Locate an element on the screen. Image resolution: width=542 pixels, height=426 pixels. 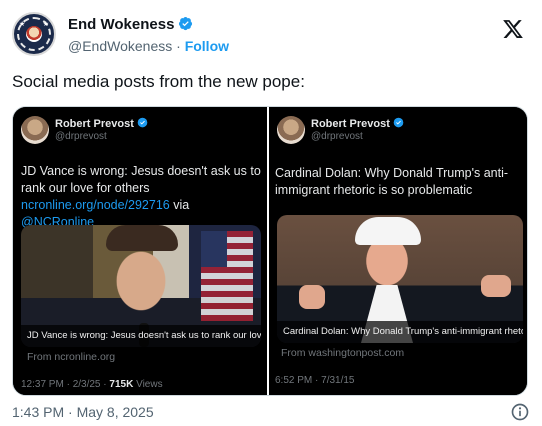
info-icon is located at coordinates (520, 412).